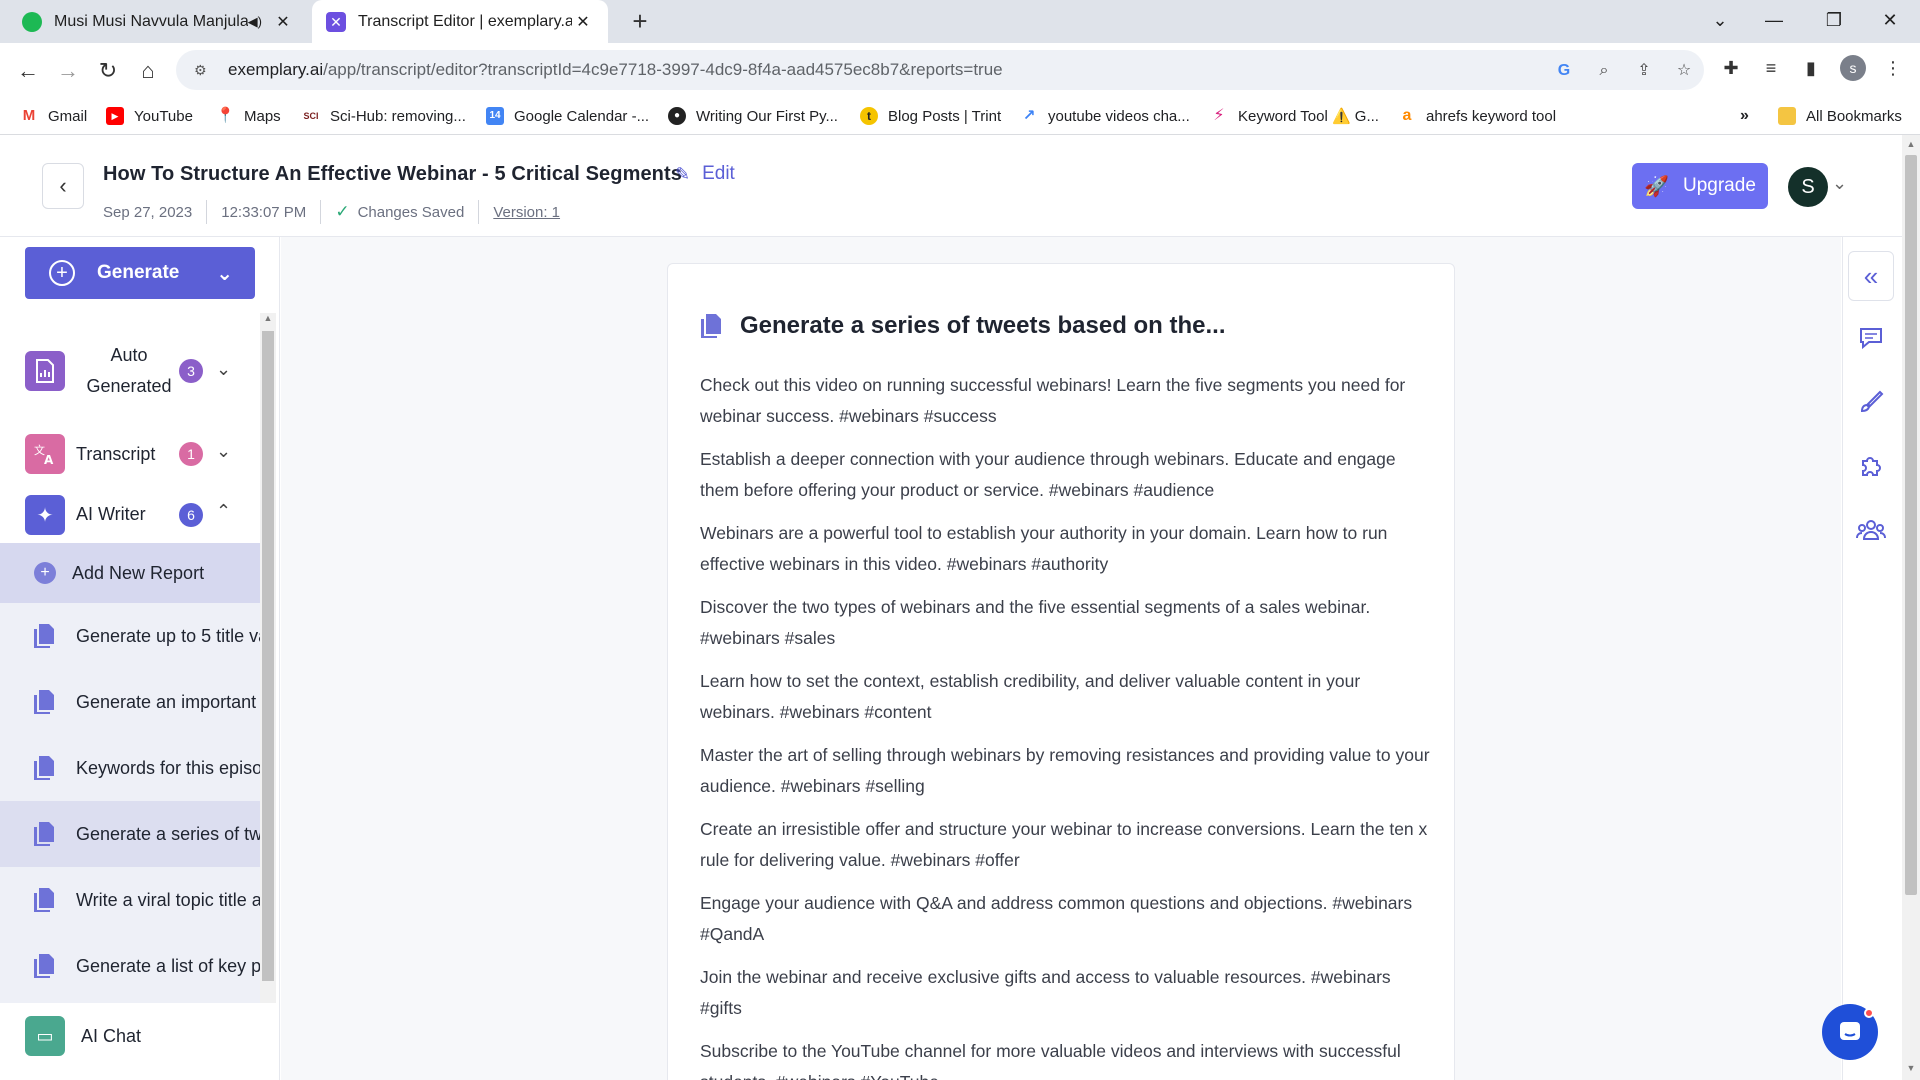  What do you see at coordinates (495, 116) in the screenshot?
I see `calendar-icon: 14` at bounding box center [495, 116].